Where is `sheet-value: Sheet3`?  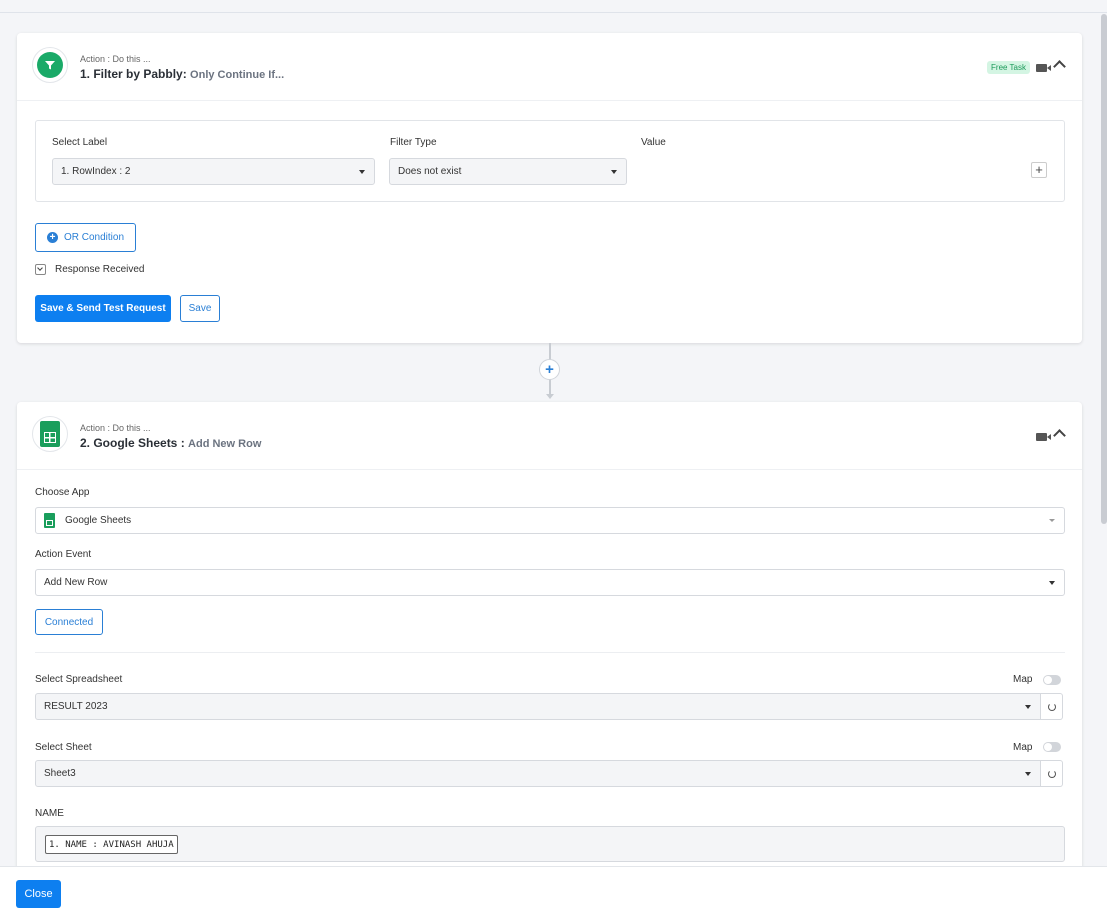 sheet-value: Sheet3 is located at coordinates (60, 773).